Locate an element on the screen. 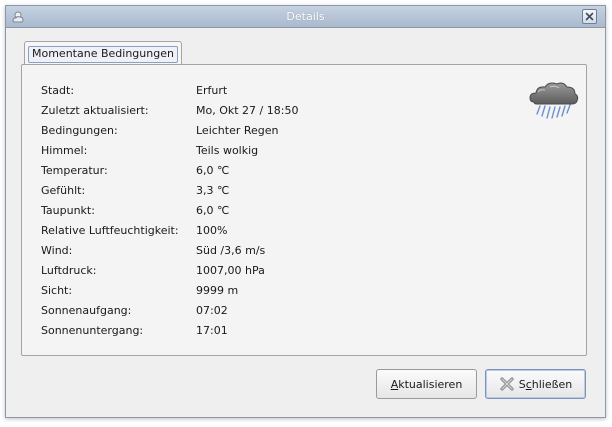 This screenshot has width=612, height=427. row-pressure-value: 1007,00 hPa is located at coordinates (230, 270).